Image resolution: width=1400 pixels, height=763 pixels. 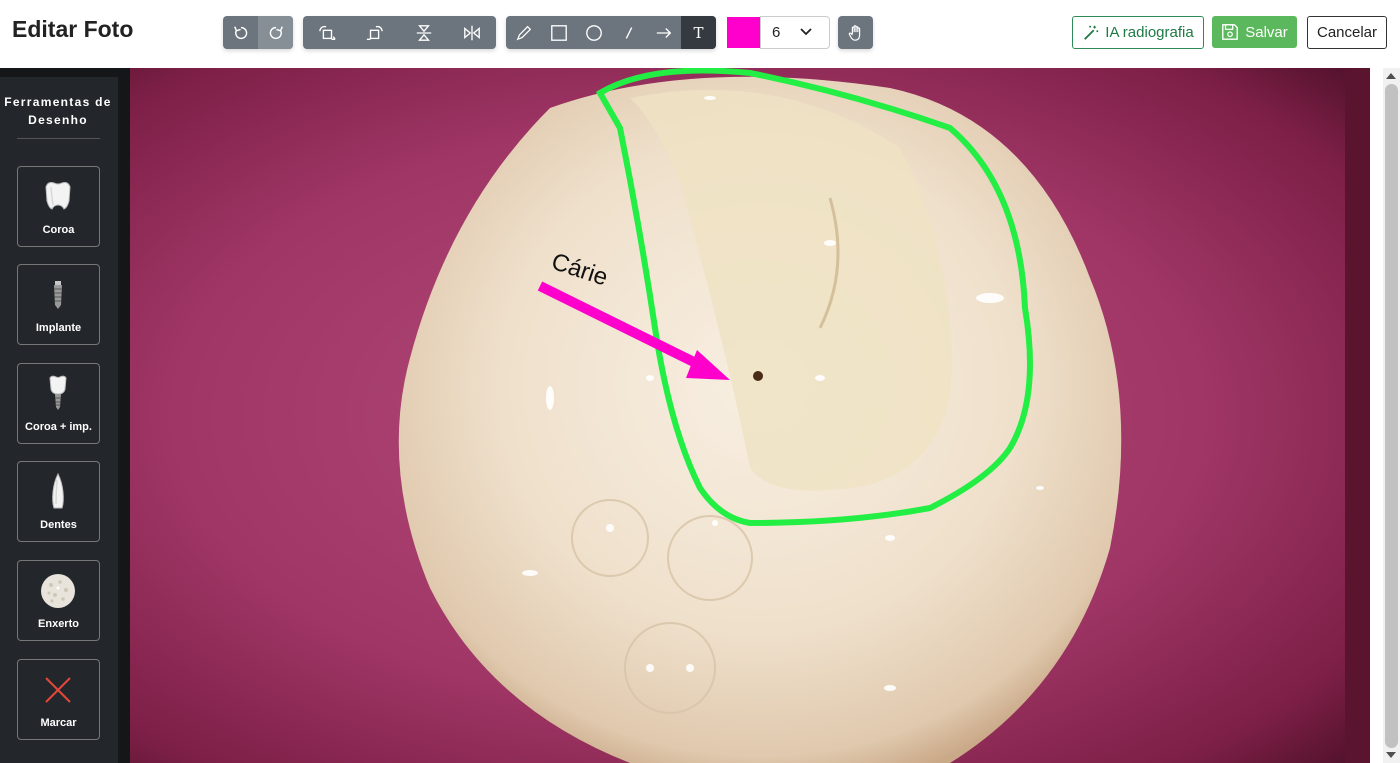 I want to click on text-tool-glyph: T, so click(x=698, y=32).